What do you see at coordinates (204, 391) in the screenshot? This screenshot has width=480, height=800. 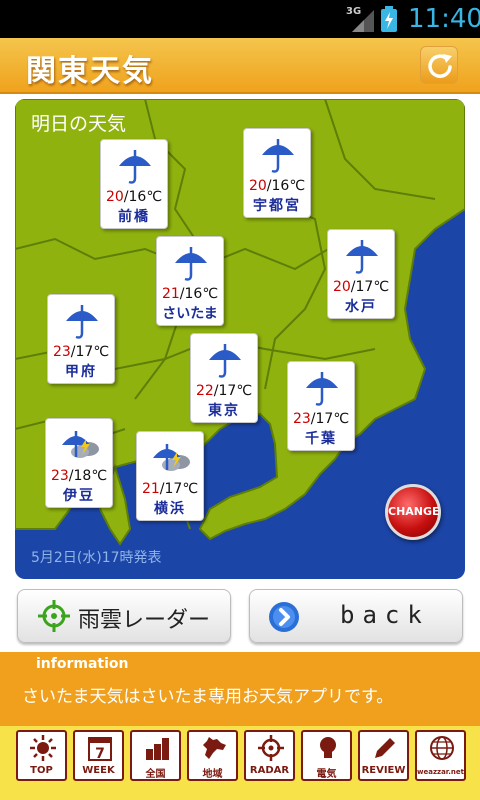 I see `high-temp: 22` at bounding box center [204, 391].